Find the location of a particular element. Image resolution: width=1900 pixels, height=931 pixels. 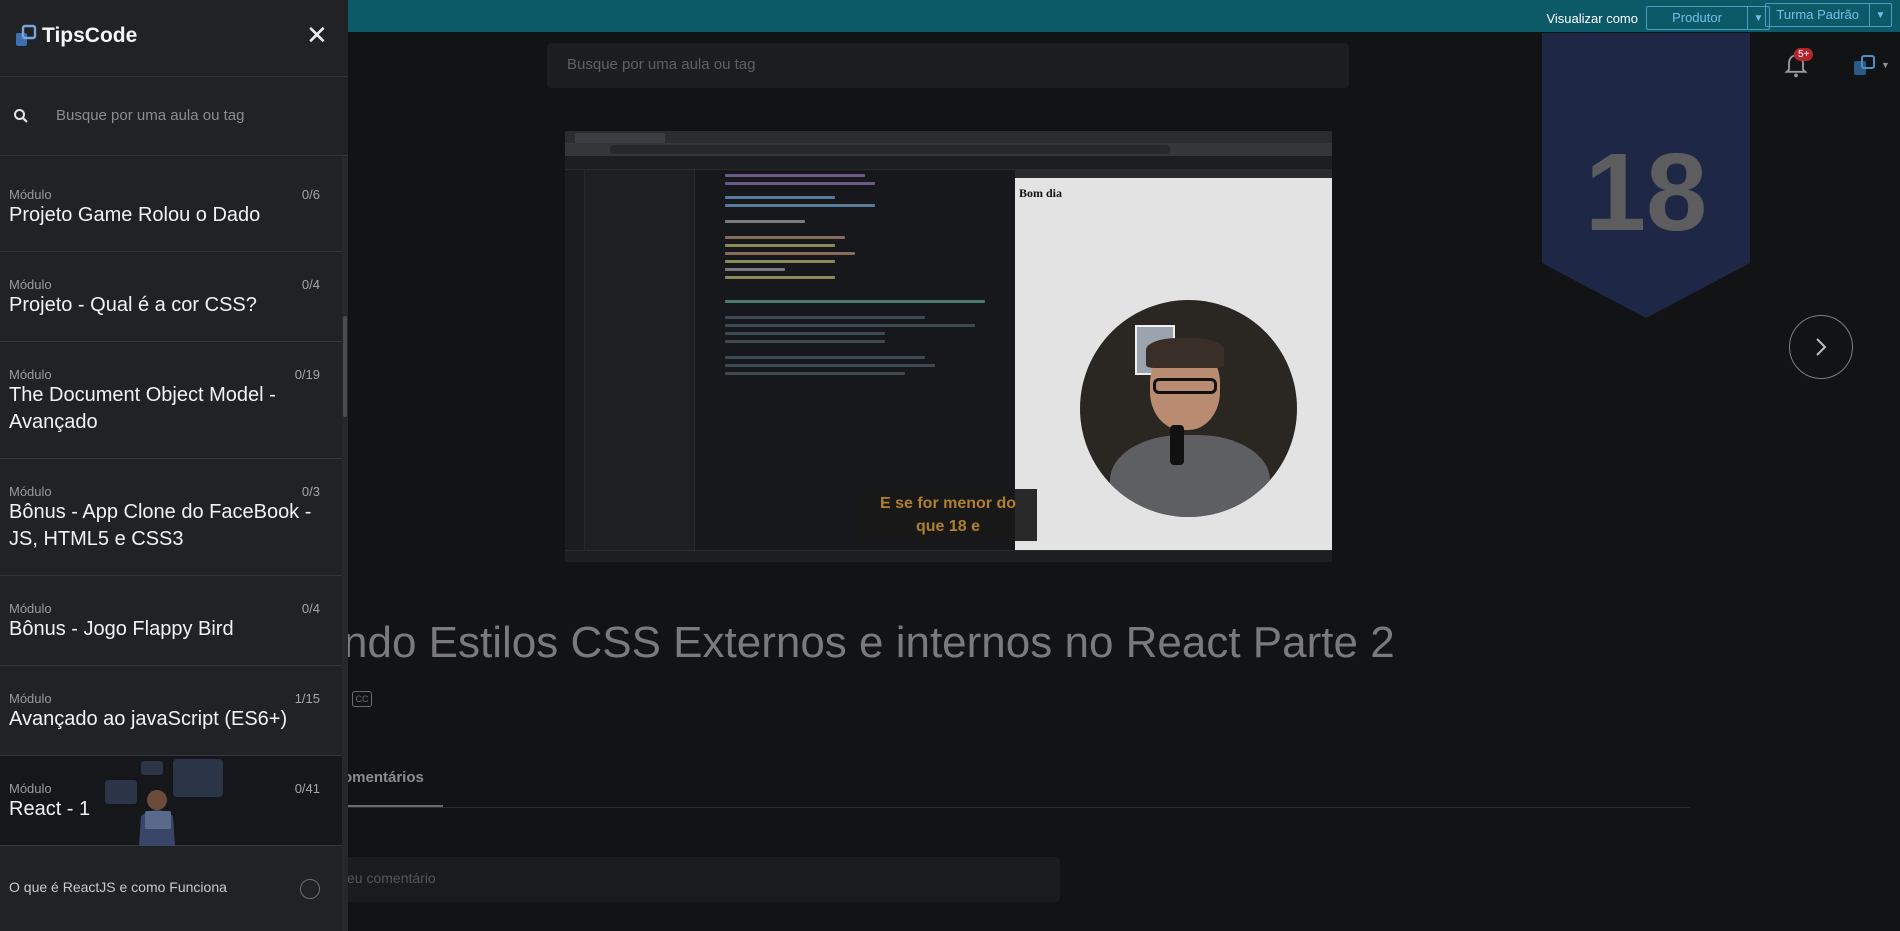

tipscode-logo-icon is located at coordinates (26, 35).